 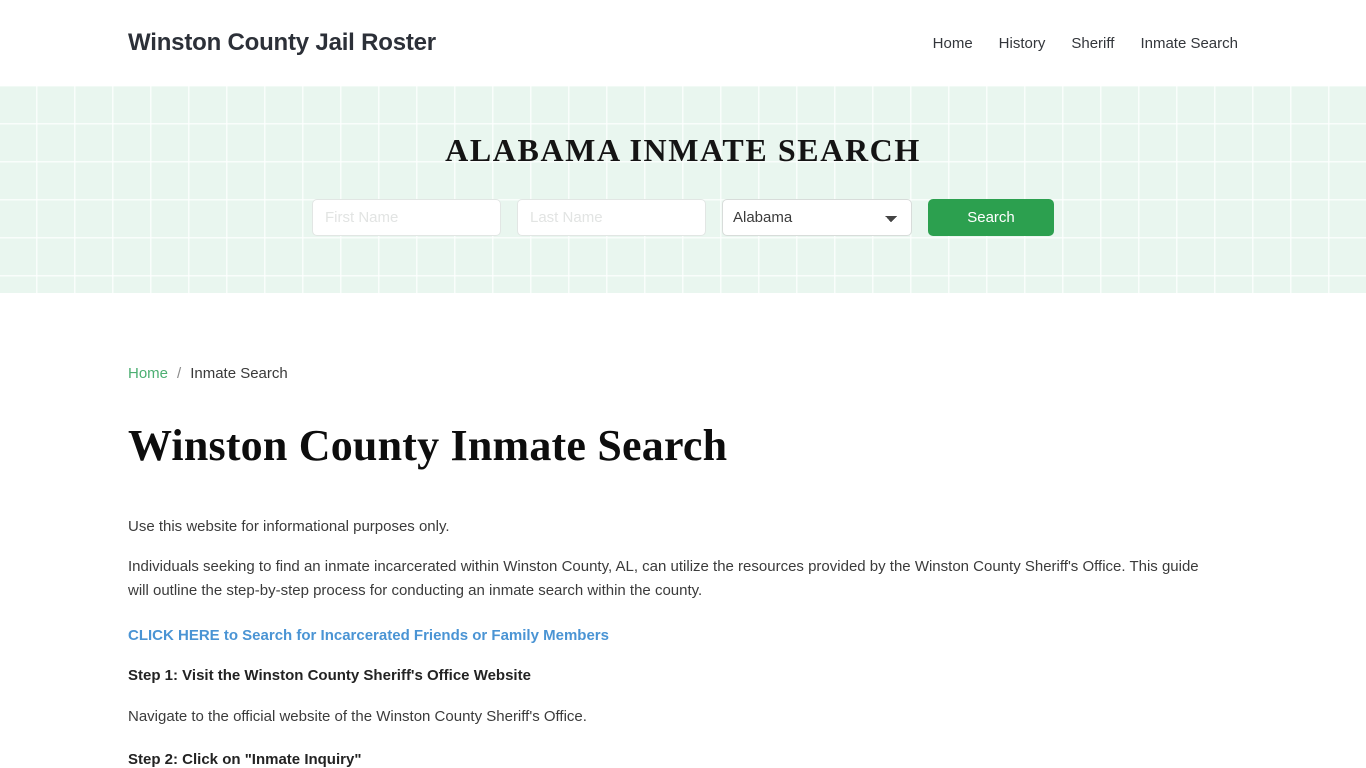 What do you see at coordinates (148, 373) in the screenshot?
I see `breadcrumb-link-home: Home` at bounding box center [148, 373].